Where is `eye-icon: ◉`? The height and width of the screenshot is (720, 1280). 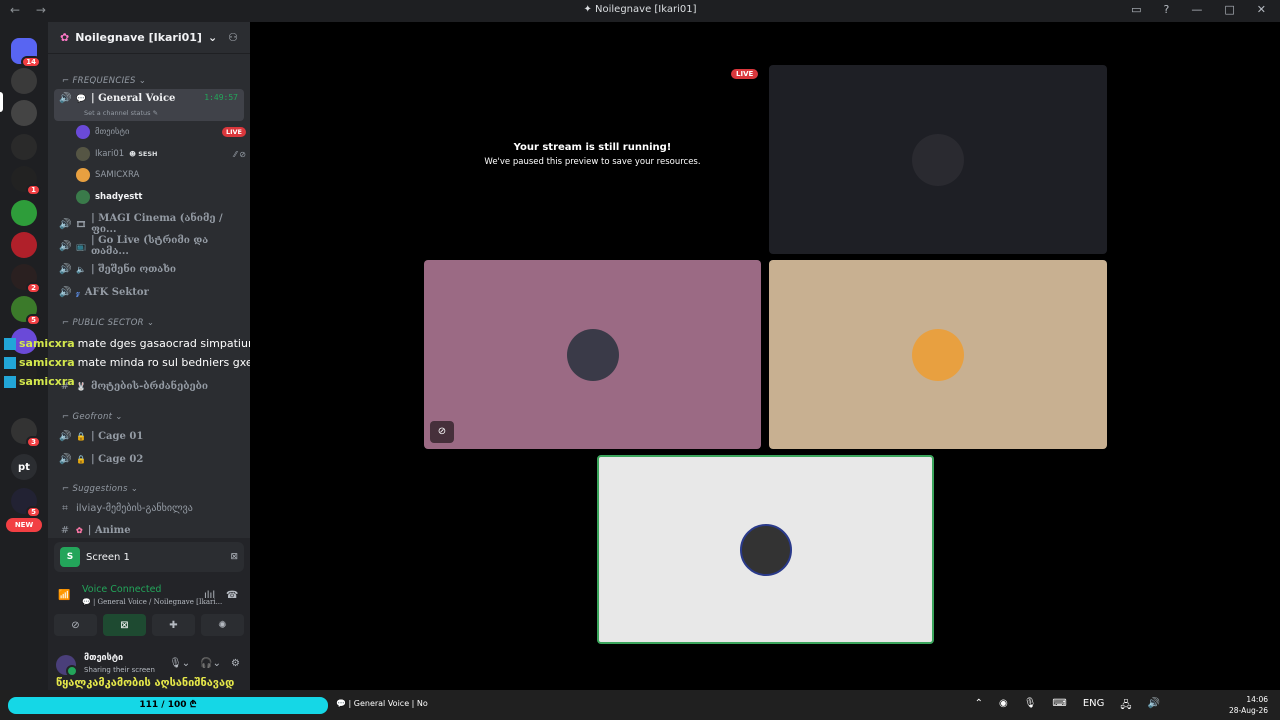
eye-icon: ◉ is located at coordinates (1003, 706).